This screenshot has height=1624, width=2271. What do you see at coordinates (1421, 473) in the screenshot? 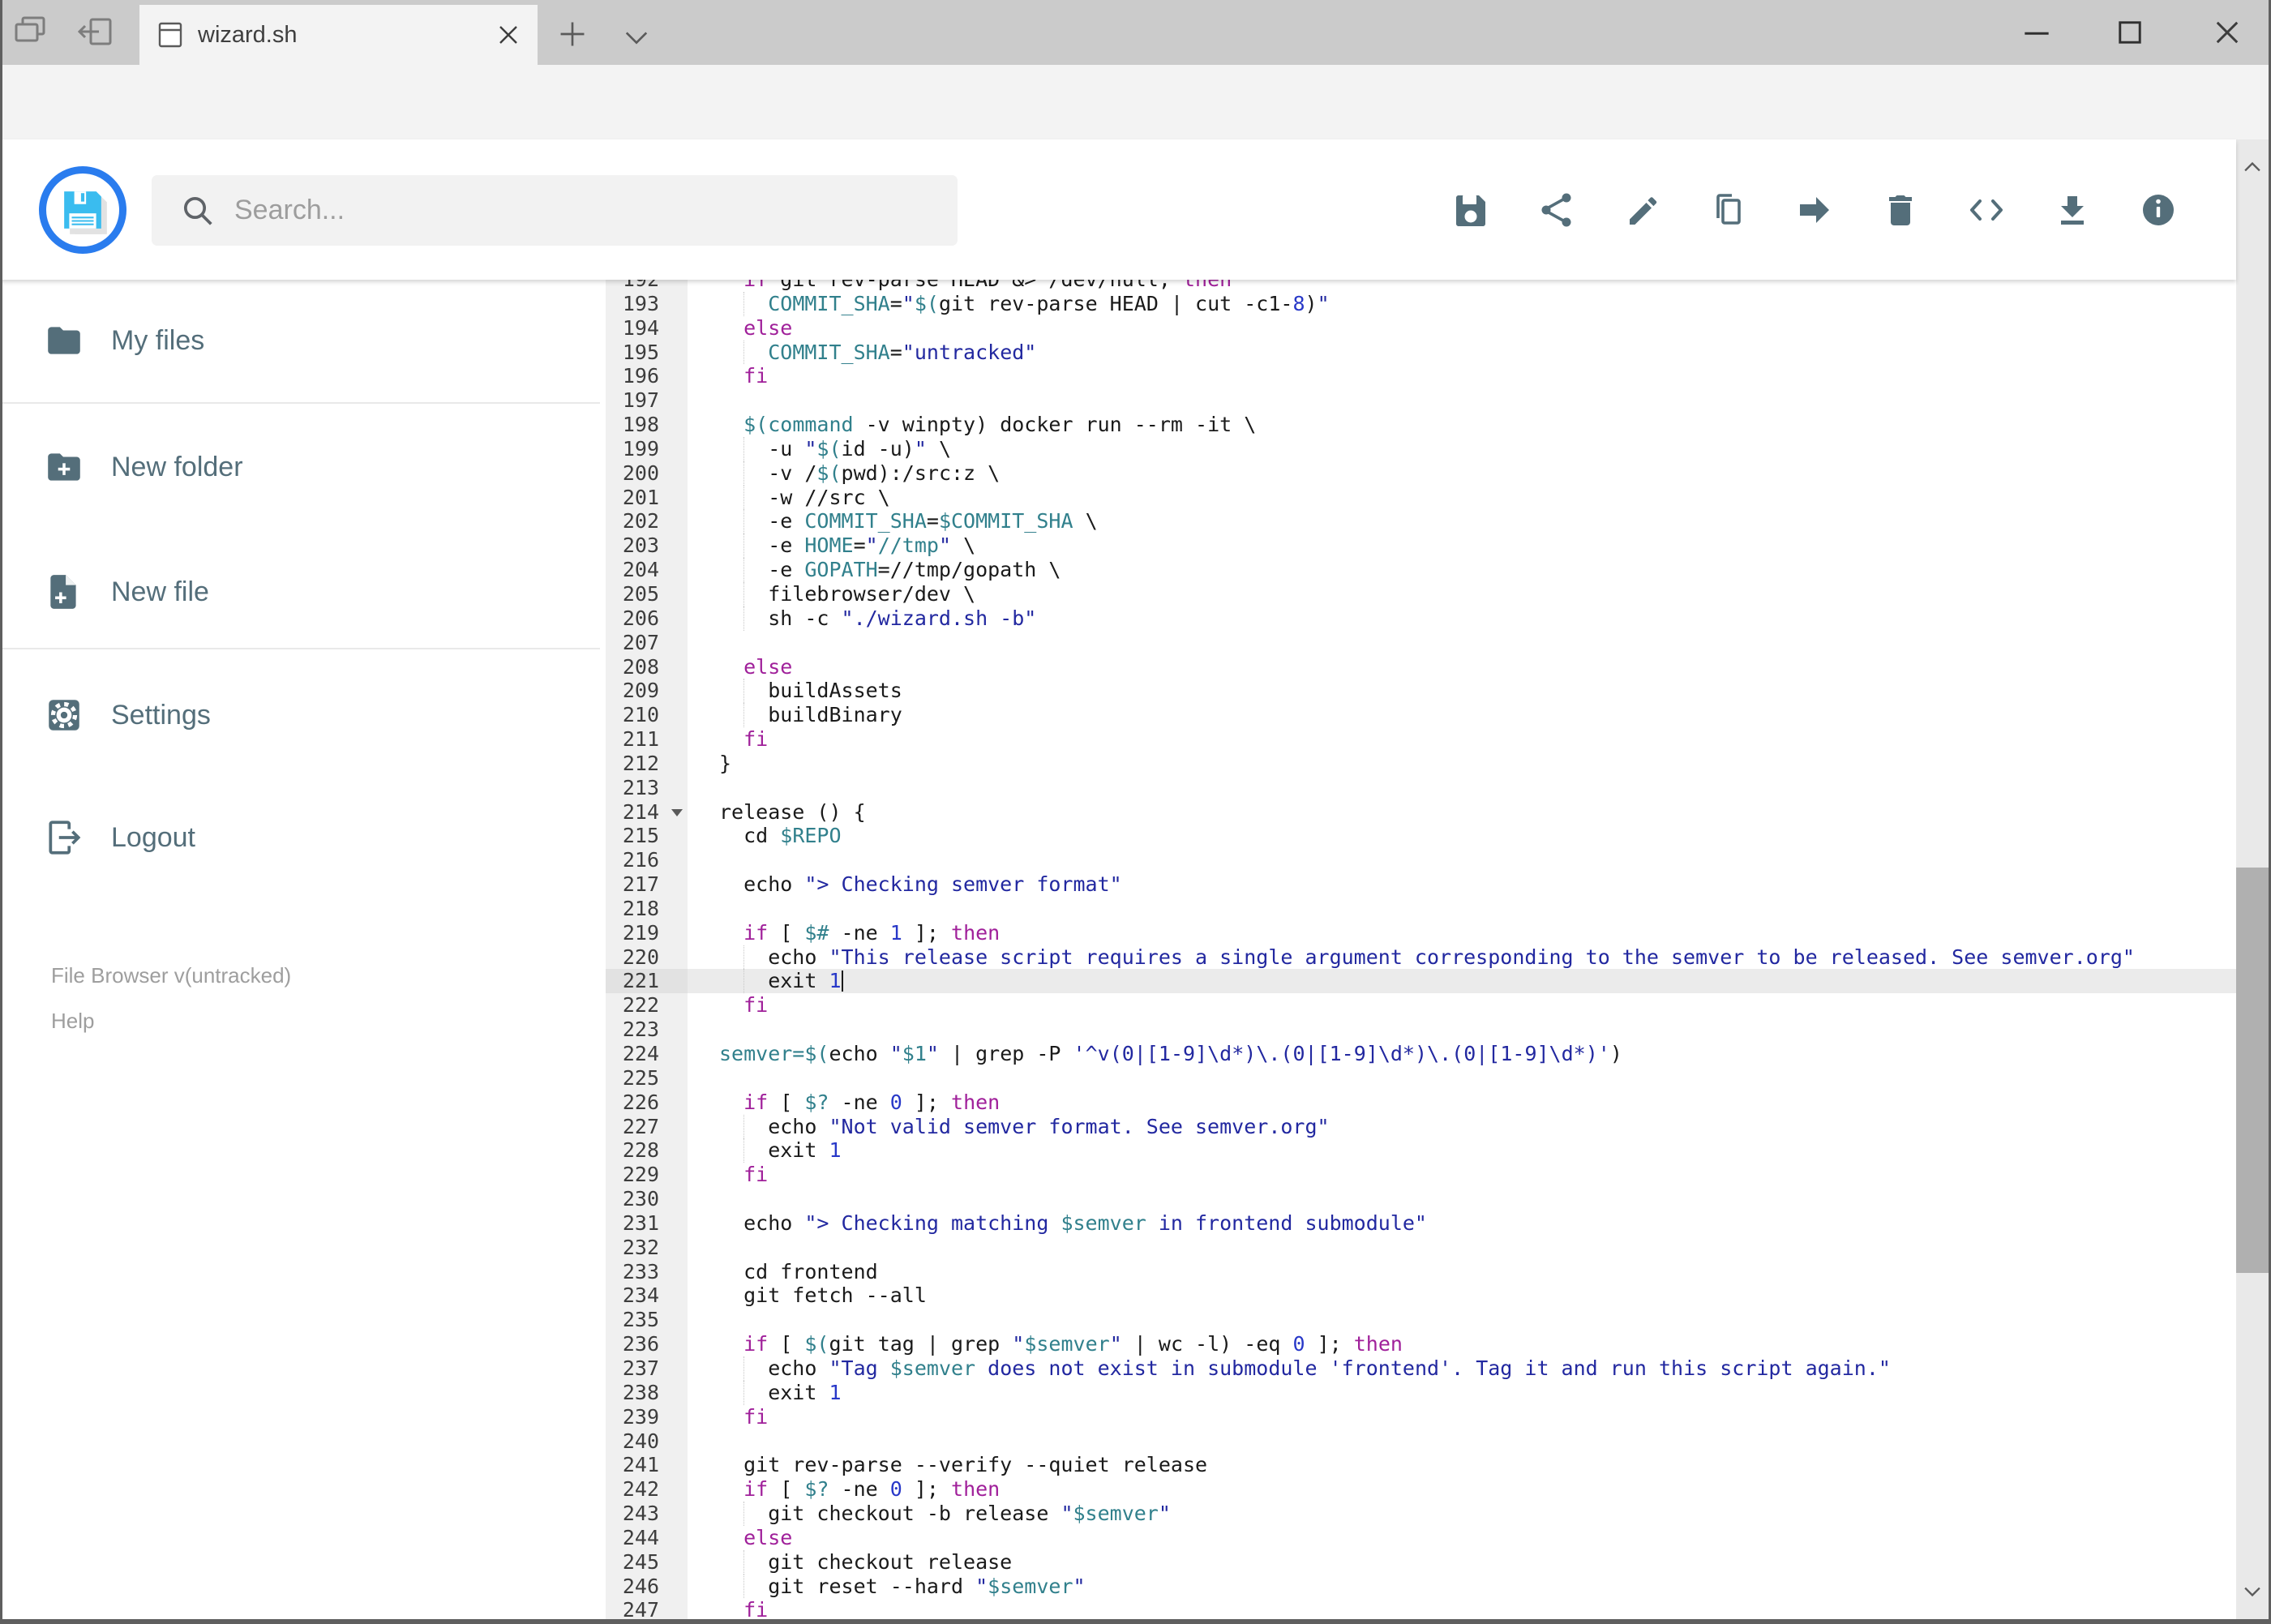
I see `code-line: 200 -v /$(pwd):/src:z \` at bounding box center [1421, 473].